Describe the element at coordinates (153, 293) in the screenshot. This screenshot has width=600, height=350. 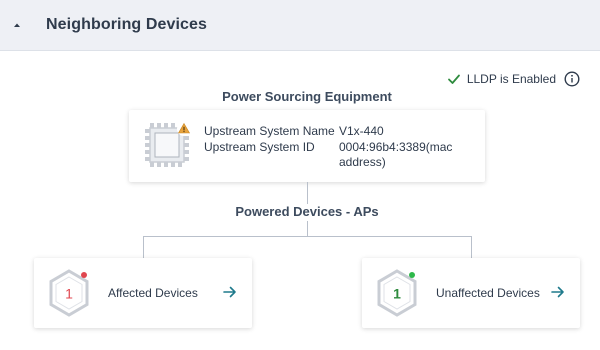
I see `affected-devices-label: Affected Devices` at that location.